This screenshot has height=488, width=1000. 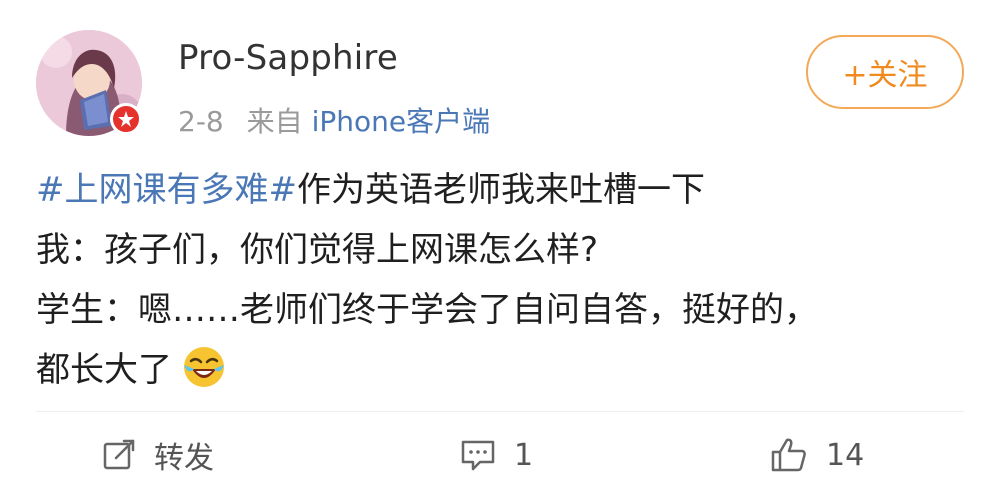 What do you see at coordinates (427, 310) in the screenshot?
I see `post-line-3: 学生：嗯……老师们终于学会了自问自答，挺好的，` at bounding box center [427, 310].